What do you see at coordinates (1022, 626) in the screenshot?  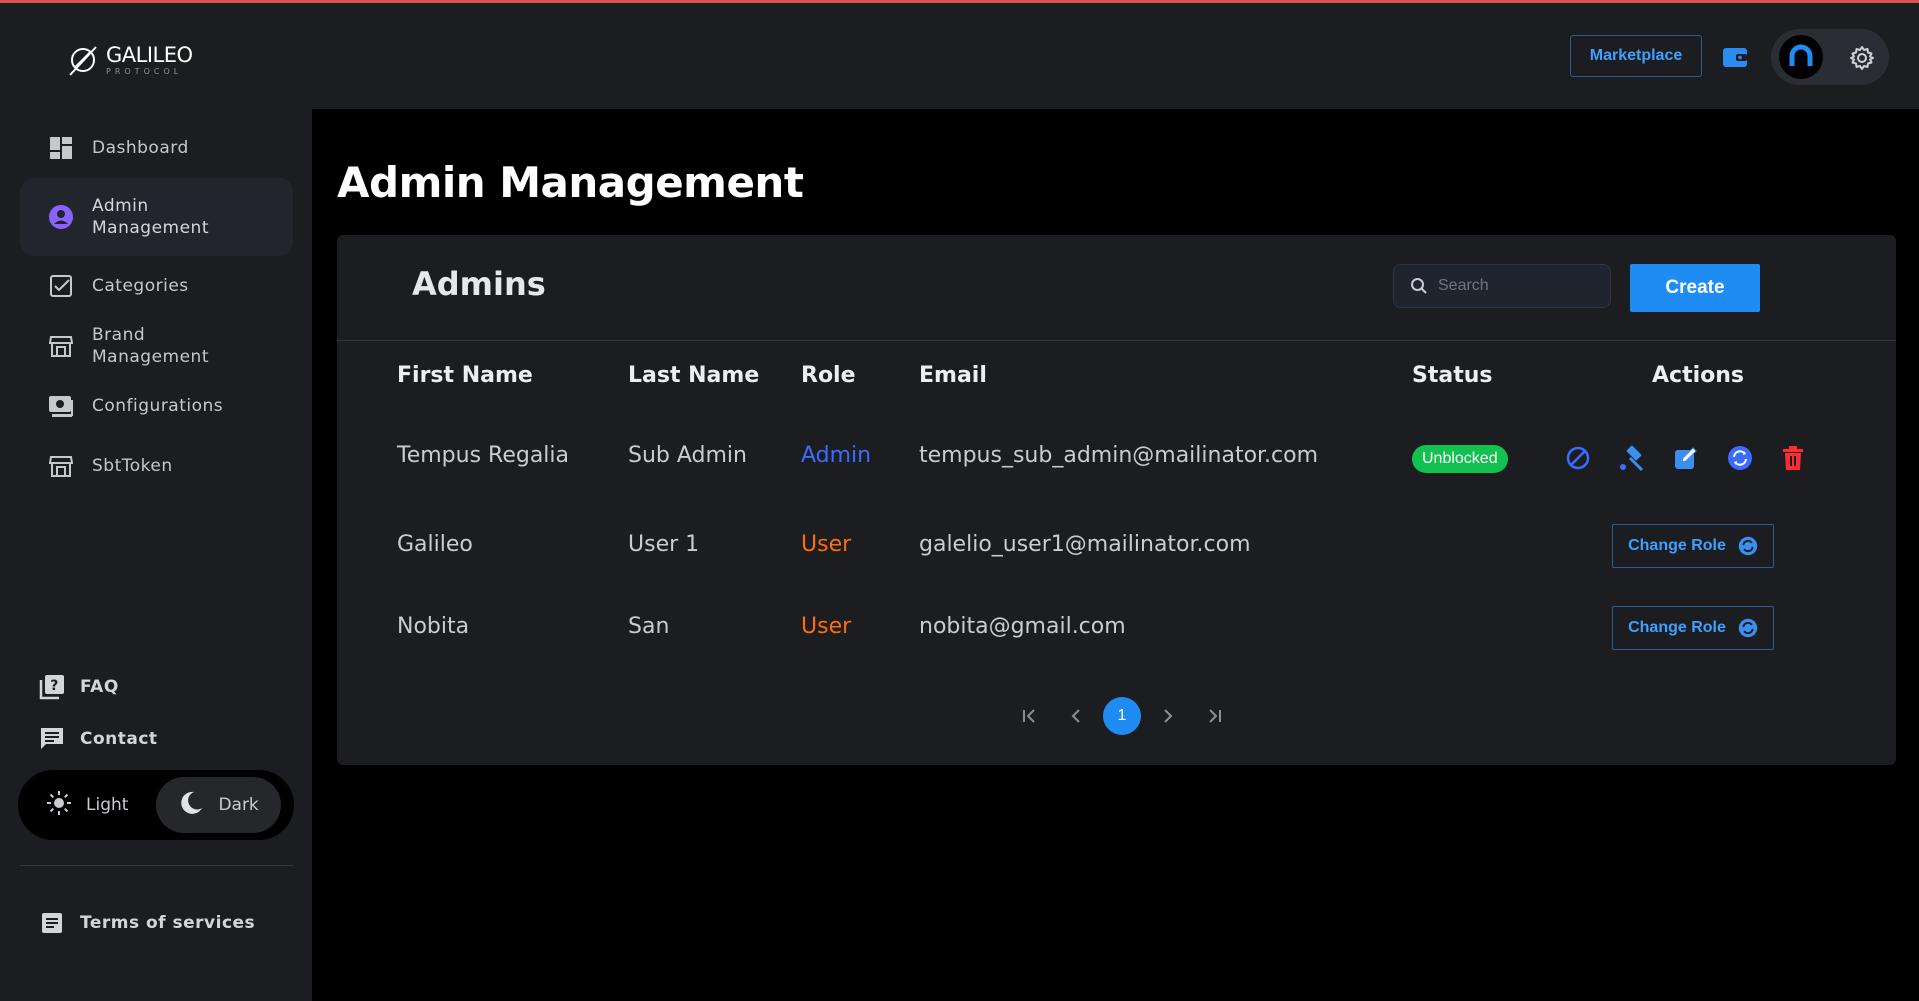 I see `cell-email: nobita@gmail.com` at bounding box center [1022, 626].